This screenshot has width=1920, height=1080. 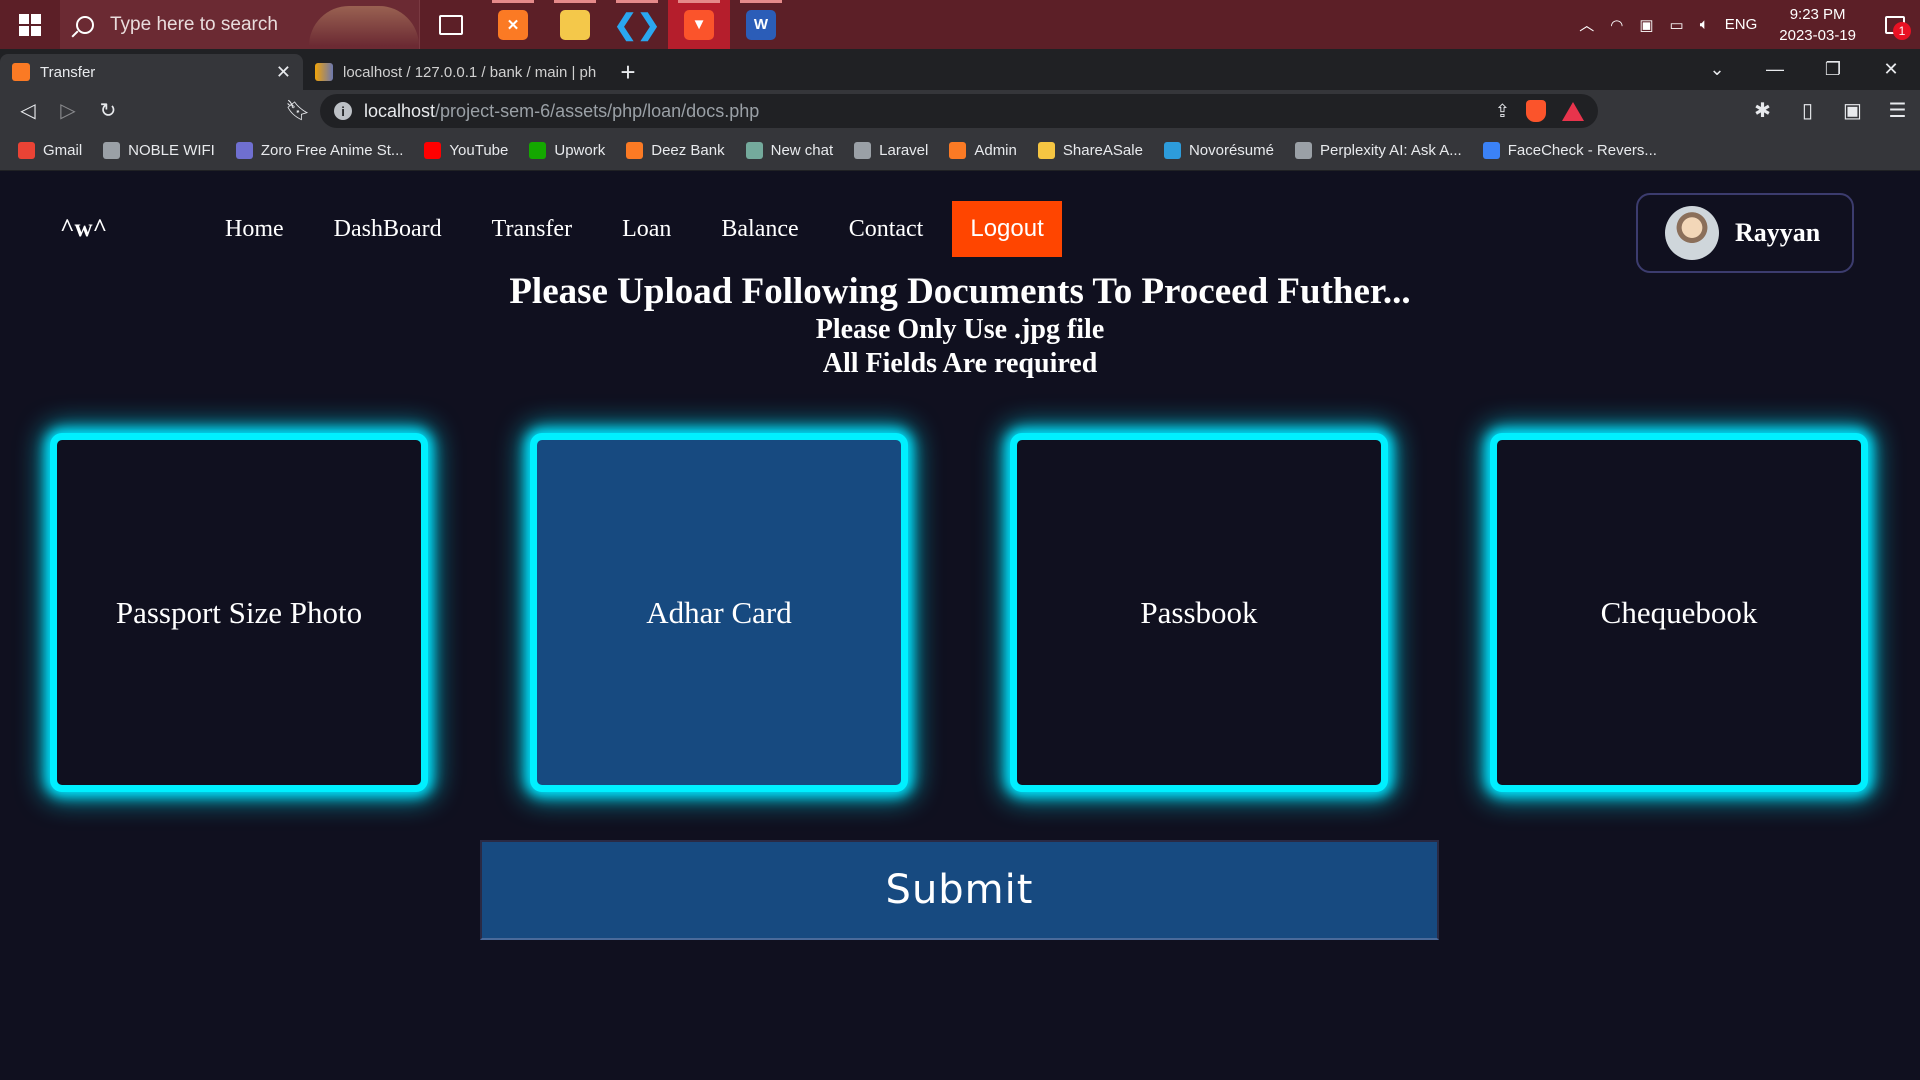 What do you see at coordinates (1817, 35) in the screenshot?
I see `clock-date: 2023-03-19` at bounding box center [1817, 35].